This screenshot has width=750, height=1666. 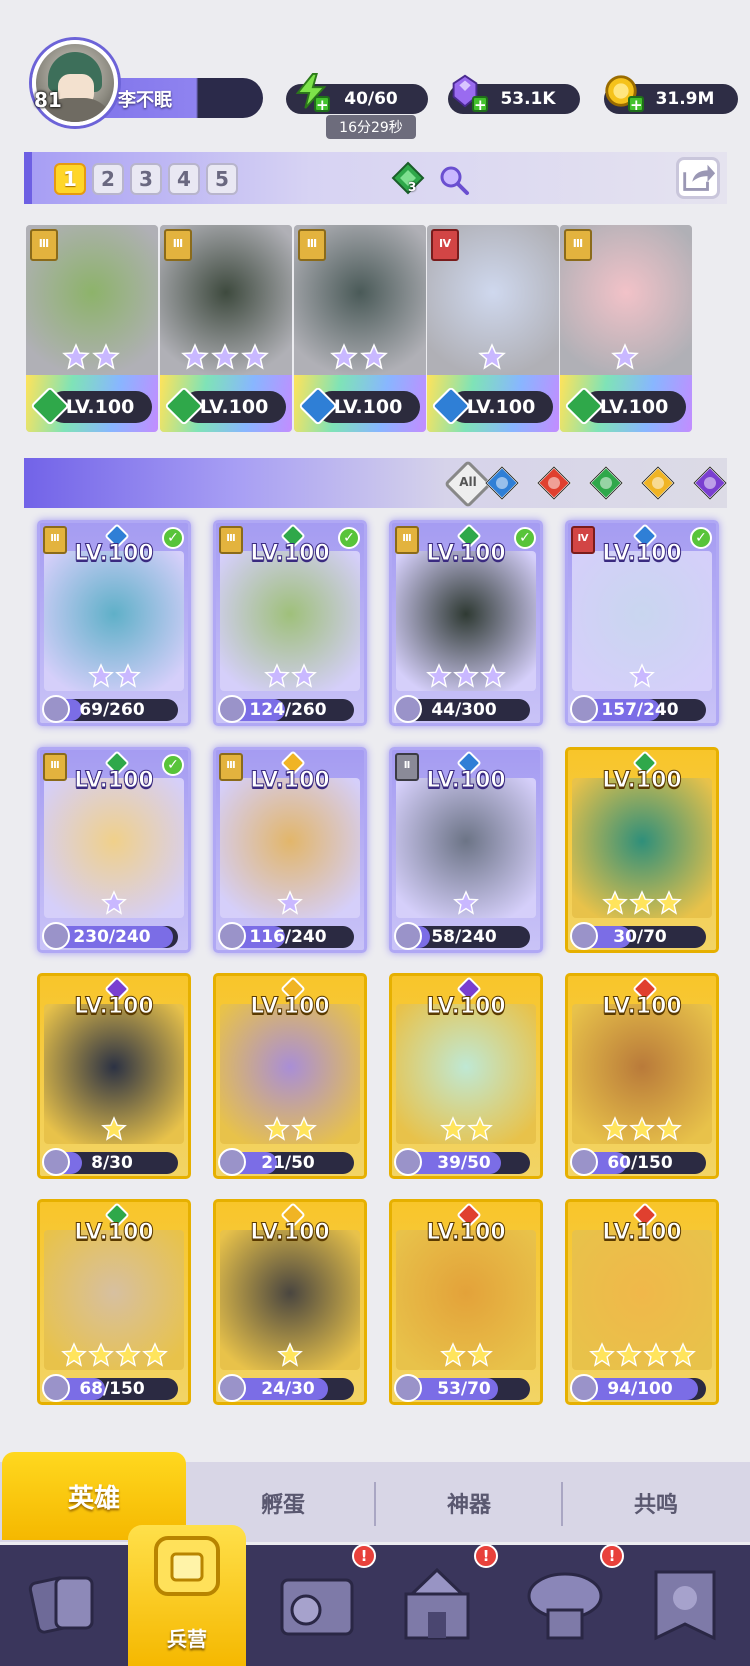 I want to click on team-slot-5: 5, so click(x=222, y=179).